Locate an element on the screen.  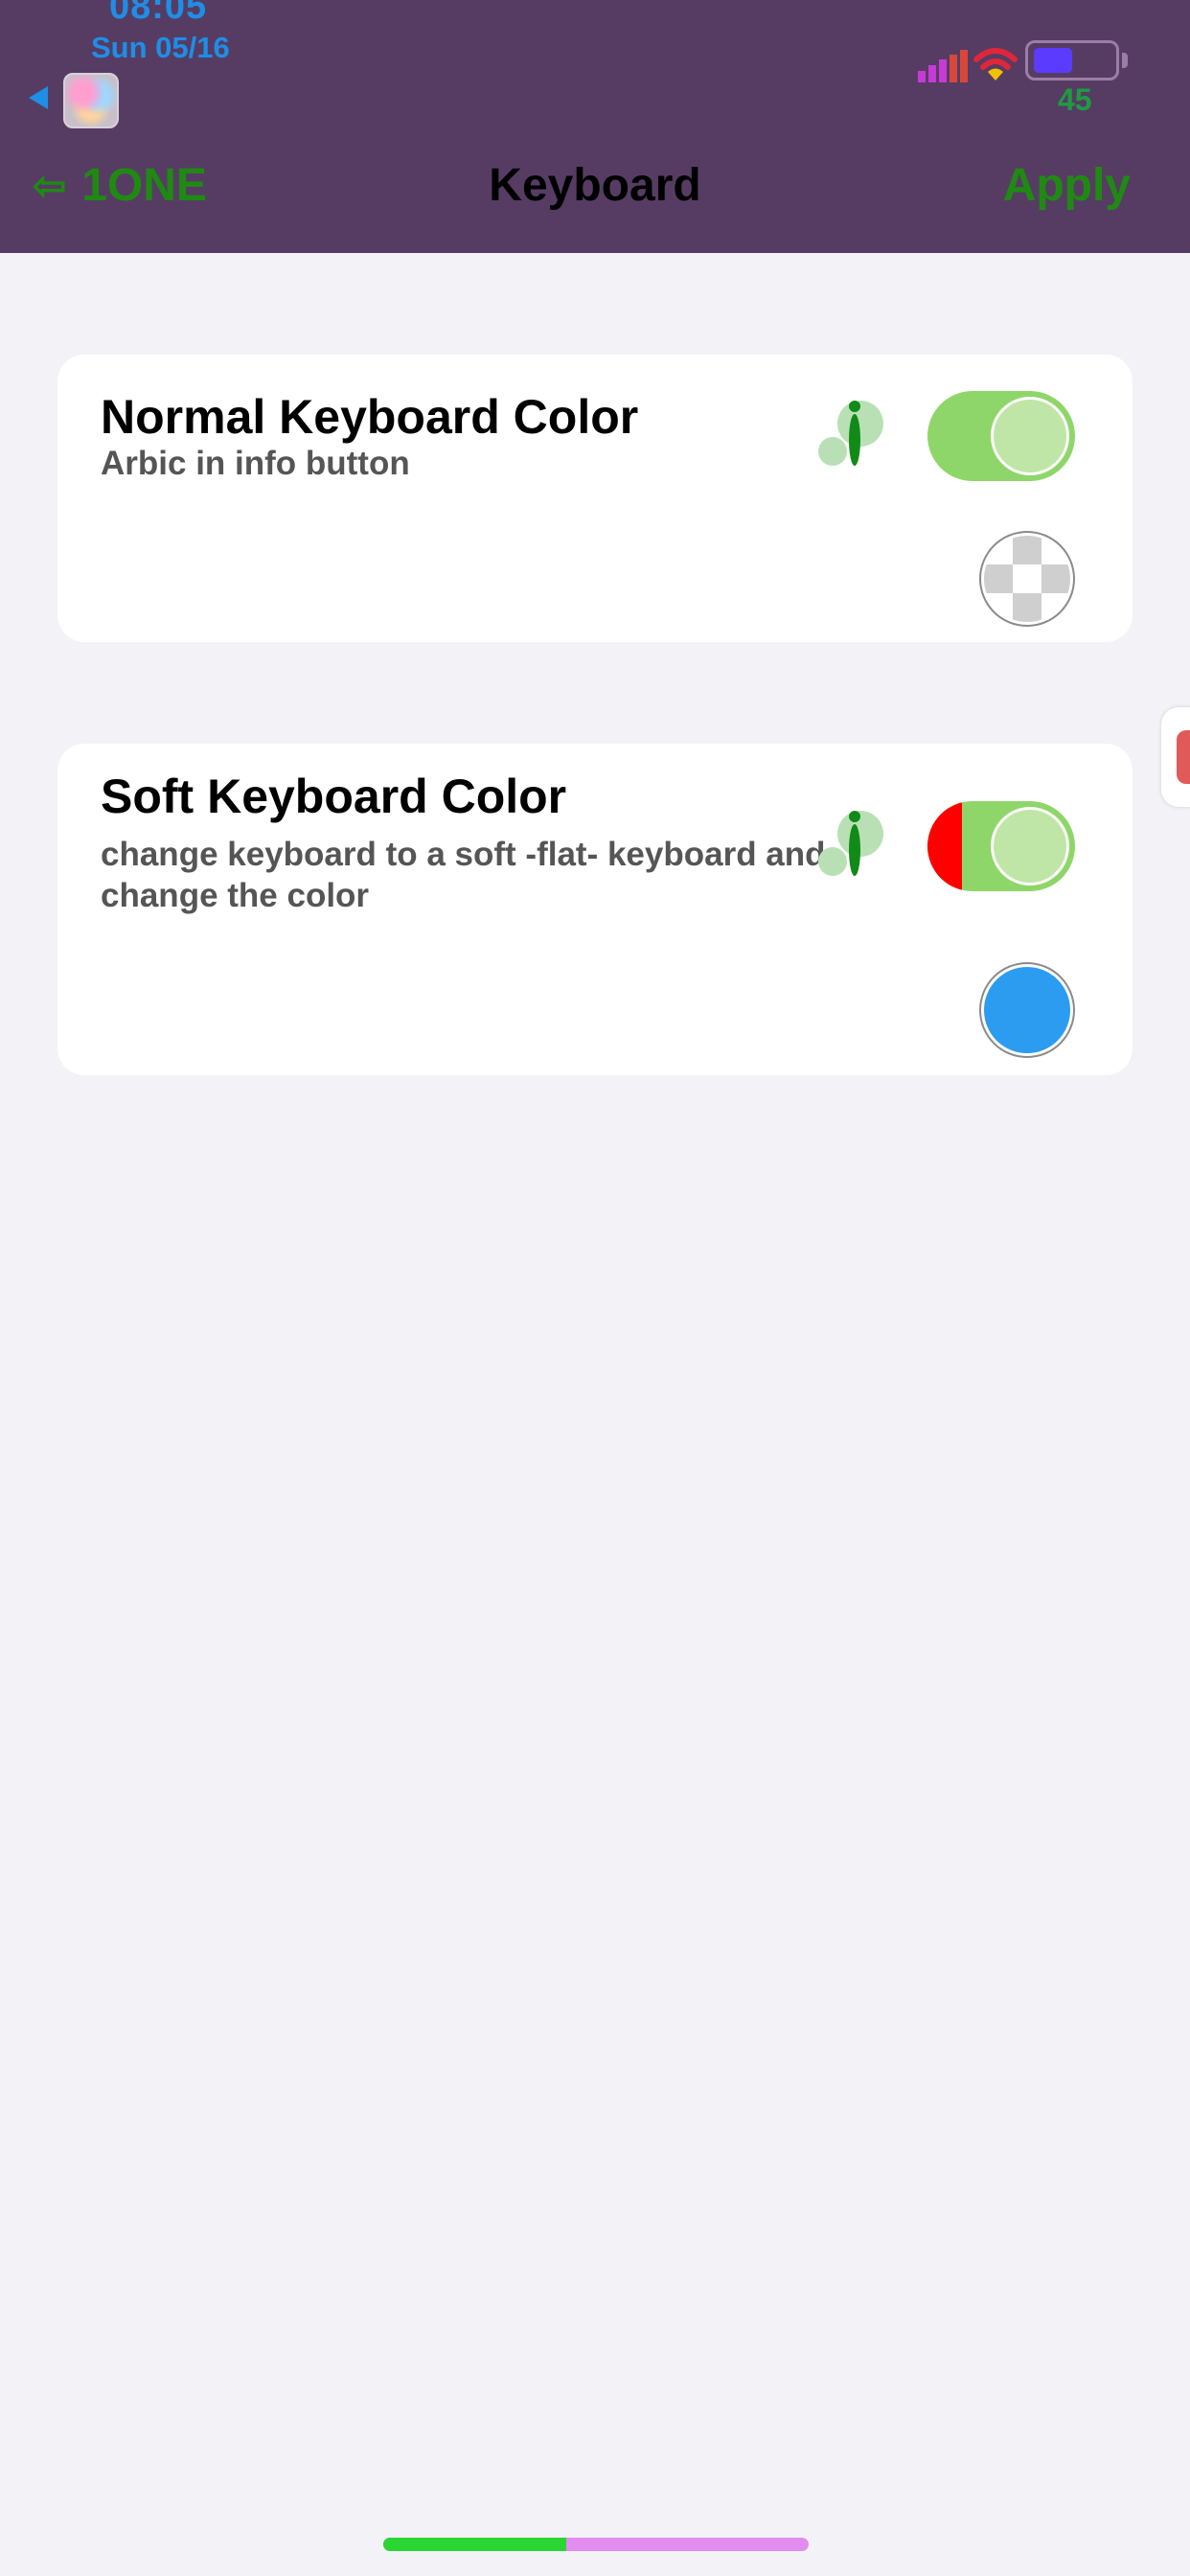
battery-level: 45 is located at coordinates (1075, 99).